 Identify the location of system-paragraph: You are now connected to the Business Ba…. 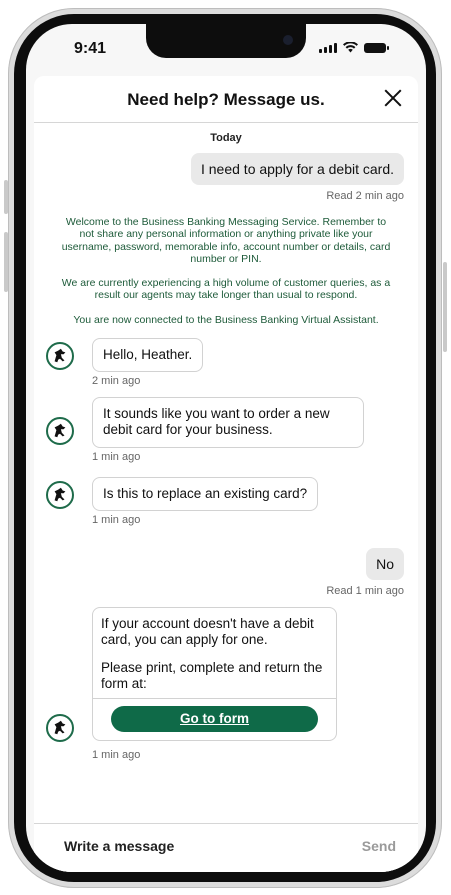
(226, 319).